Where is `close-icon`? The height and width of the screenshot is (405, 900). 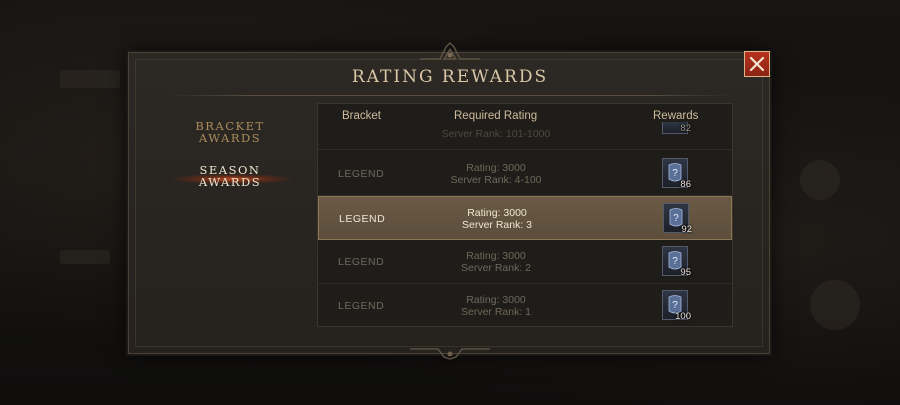
close-icon is located at coordinates (757, 64).